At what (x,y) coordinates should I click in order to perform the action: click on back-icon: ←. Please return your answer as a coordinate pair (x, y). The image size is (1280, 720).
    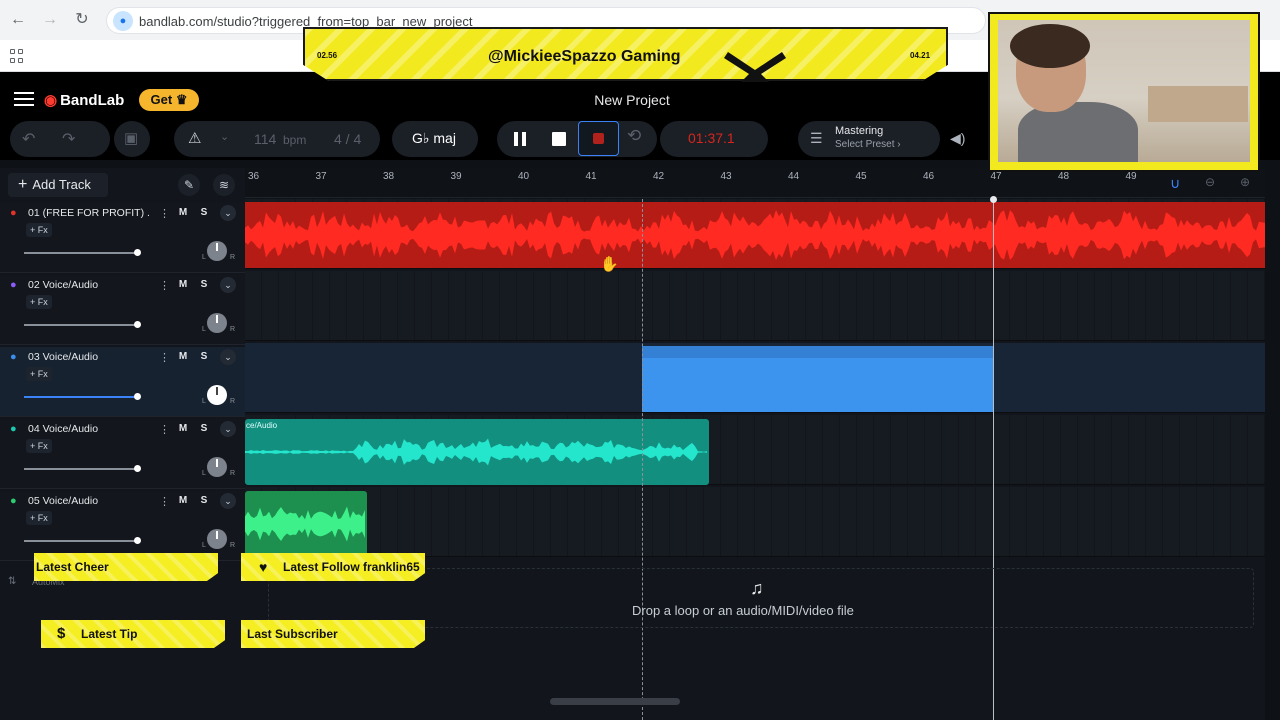
    Looking at the image, I should click on (18, 20).